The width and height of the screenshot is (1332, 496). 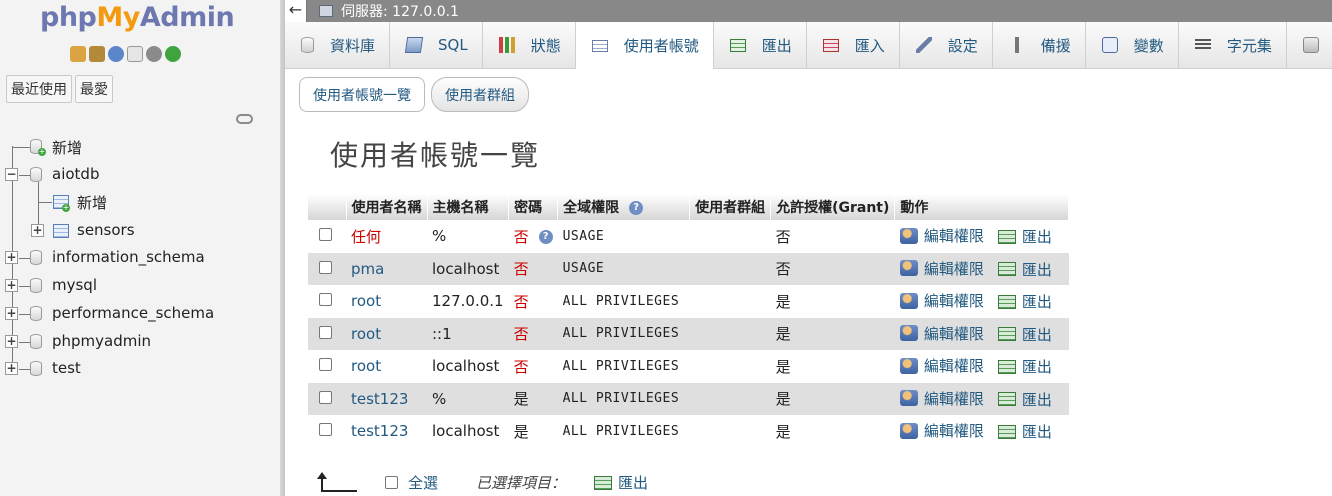 What do you see at coordinates (1039, 45) in the screenshot?
I see `tab-replication: 備援` at bounding box center [1039, 45].